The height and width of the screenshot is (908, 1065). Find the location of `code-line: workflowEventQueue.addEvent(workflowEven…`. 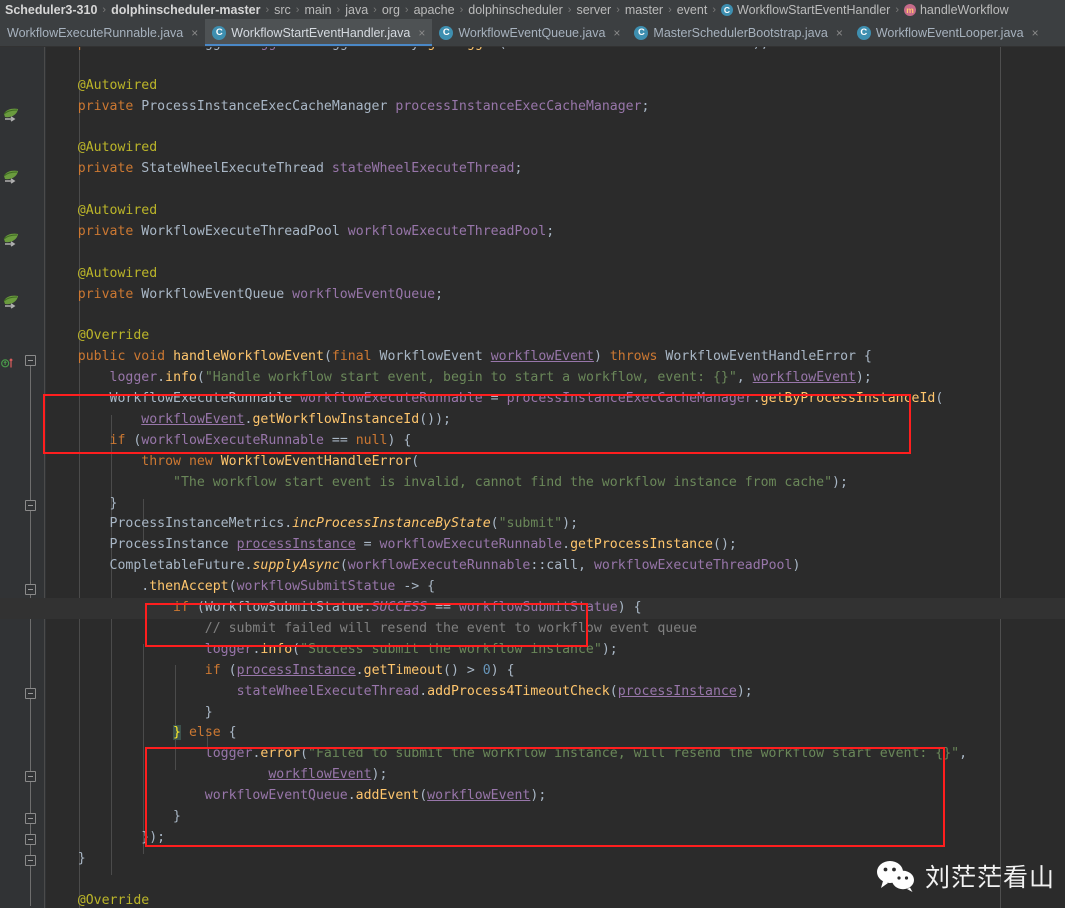

code-line: workflowEventQueue.addEvent(workflowEven… is located at coordinates (555, 796).